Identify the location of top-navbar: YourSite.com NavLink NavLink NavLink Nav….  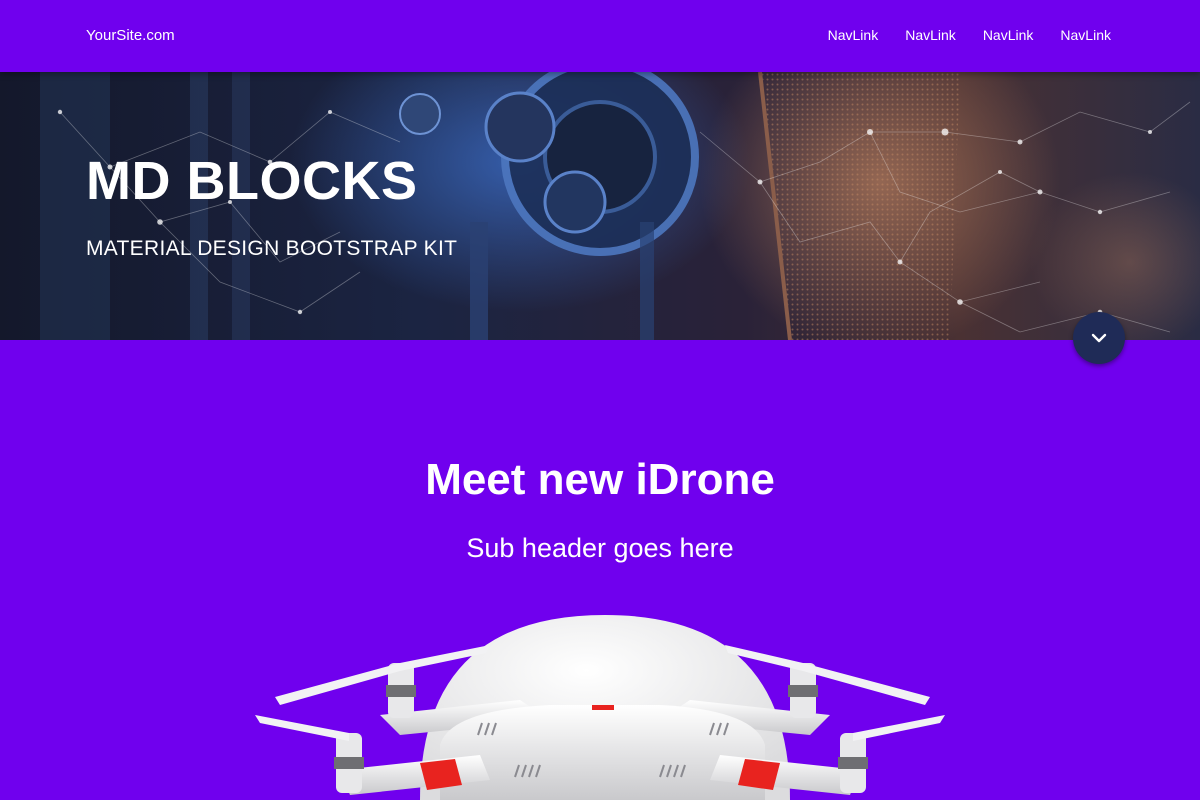
(600, 36).